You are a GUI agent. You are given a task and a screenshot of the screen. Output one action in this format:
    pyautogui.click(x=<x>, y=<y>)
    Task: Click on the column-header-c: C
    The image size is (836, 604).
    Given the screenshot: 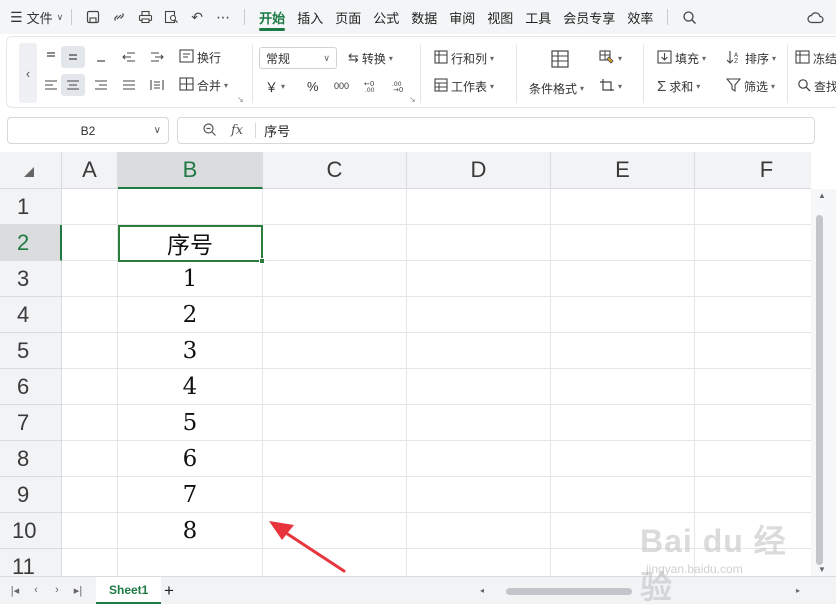 What is the action you would take?
    pyautogui.click(x=335, y=170)
    